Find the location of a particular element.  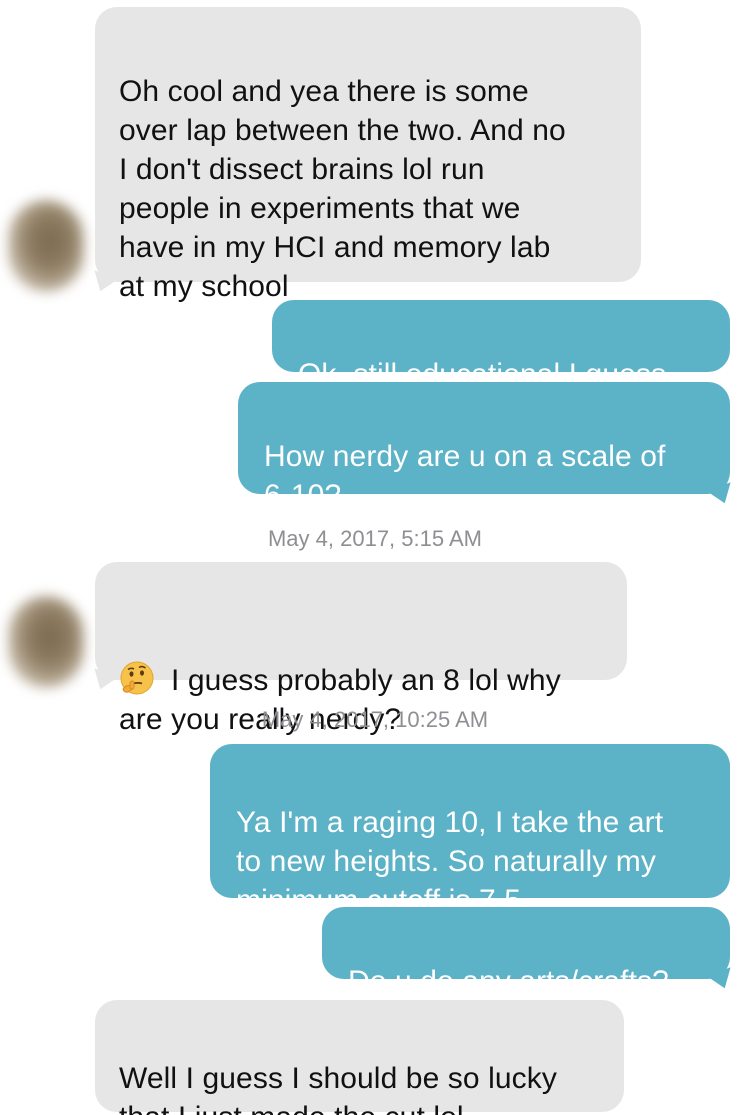

timestamp: May 4, 2017, 5:15 AM is located at coordinates (375, 538).